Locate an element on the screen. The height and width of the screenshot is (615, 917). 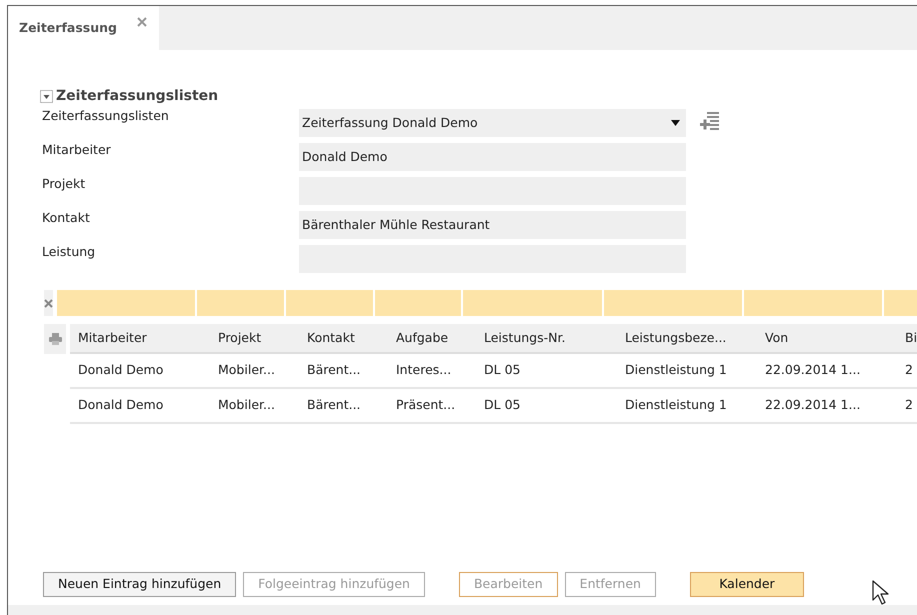
button: Kalender is located at coordinates (747, 584).